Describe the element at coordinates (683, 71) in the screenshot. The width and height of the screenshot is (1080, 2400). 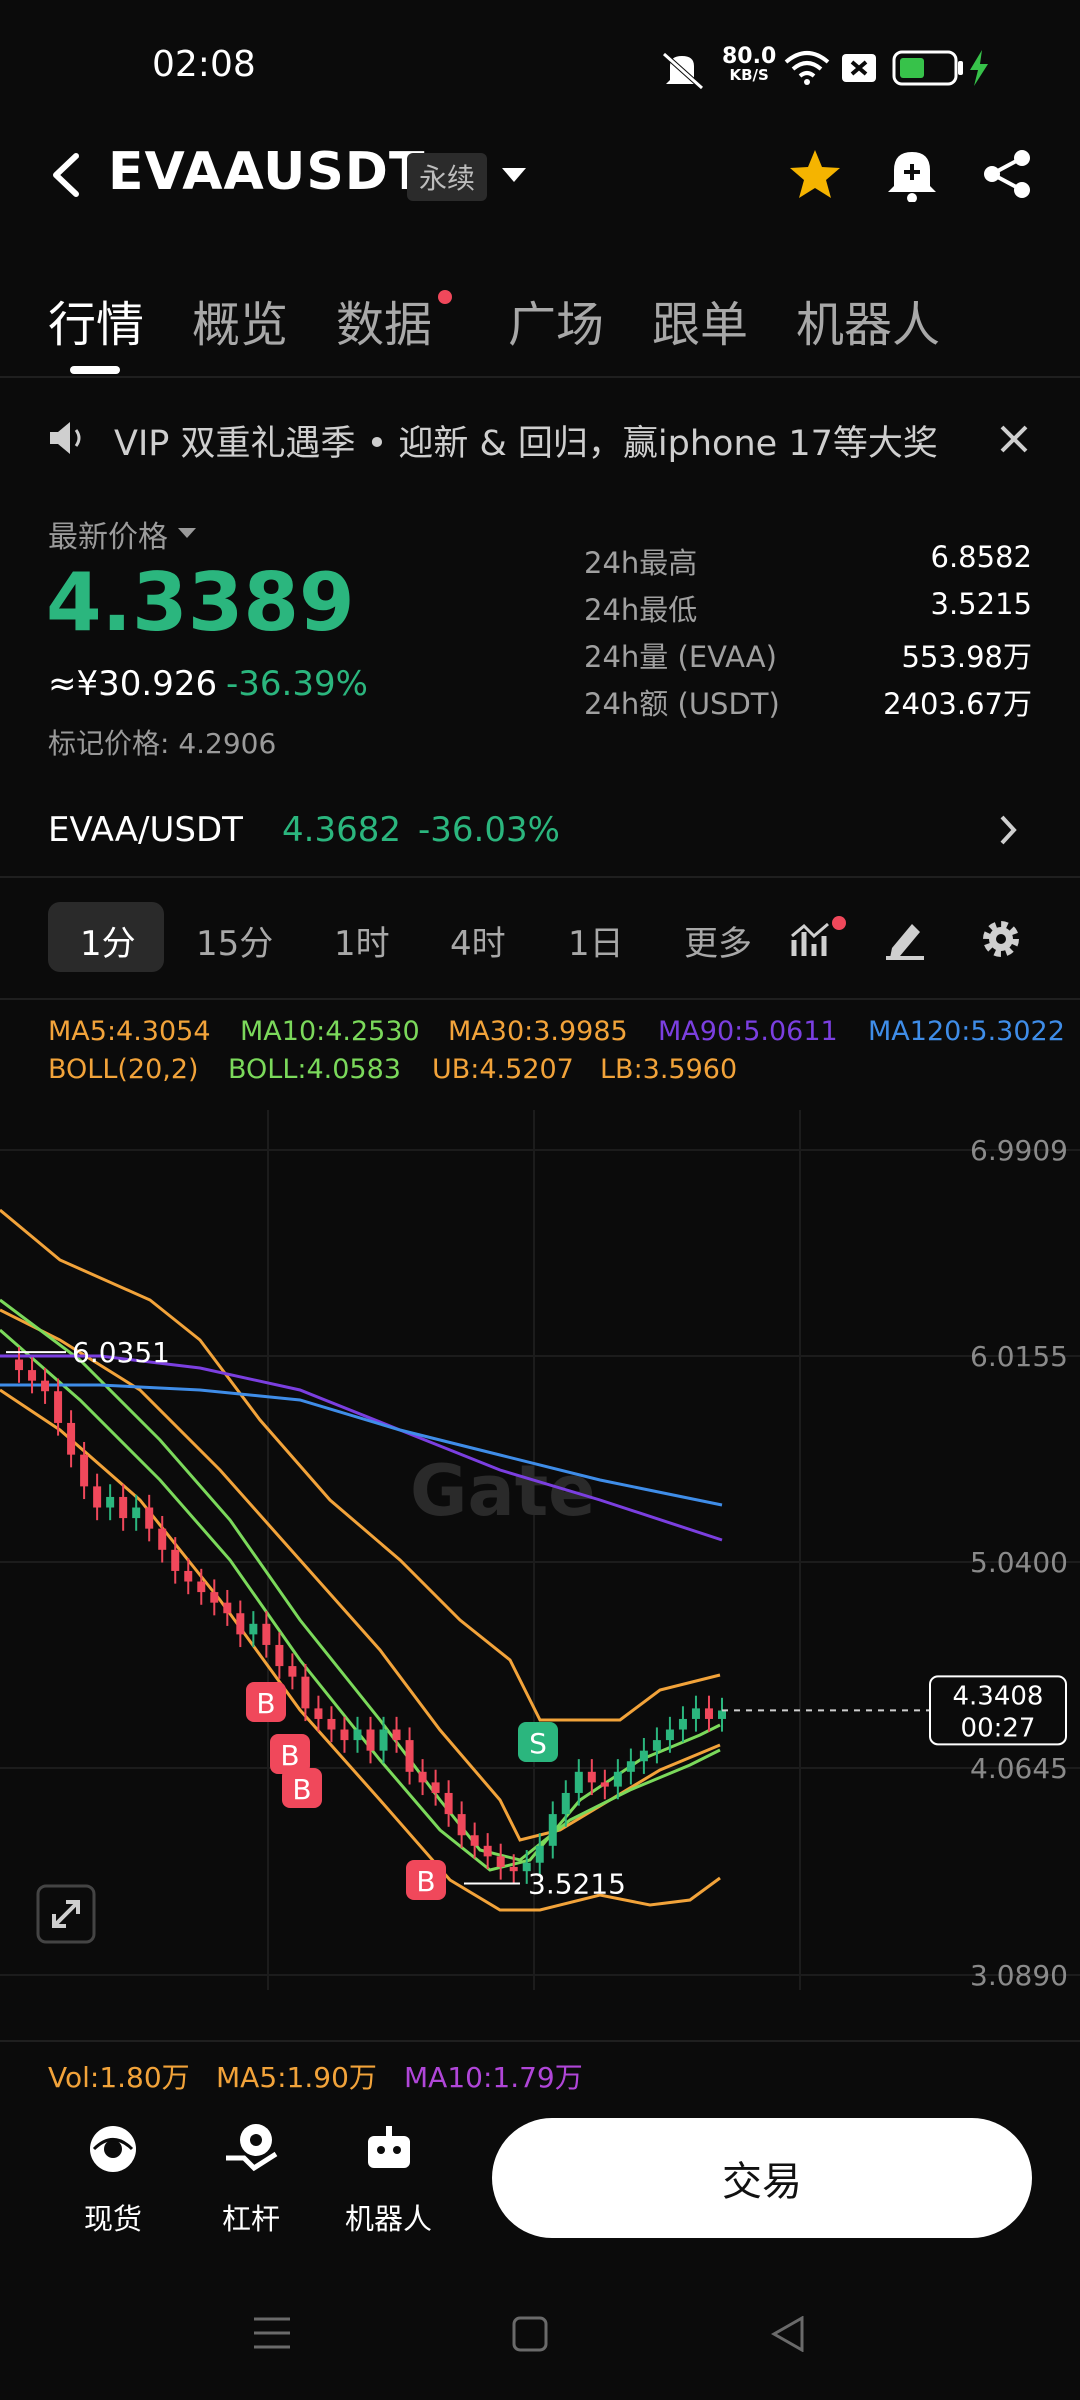
I see `mute-icon` at that location.